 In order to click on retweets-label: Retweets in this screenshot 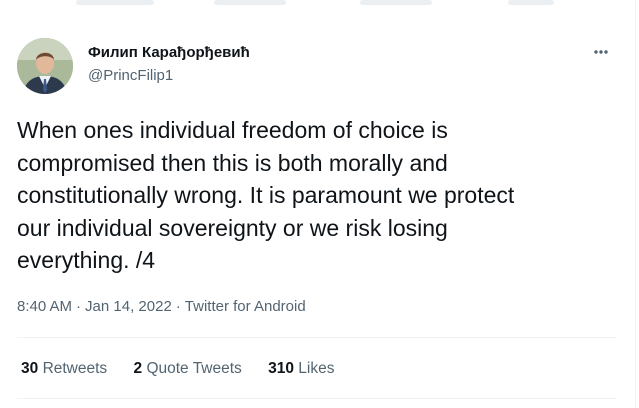, I will do `click(75, 368)`.